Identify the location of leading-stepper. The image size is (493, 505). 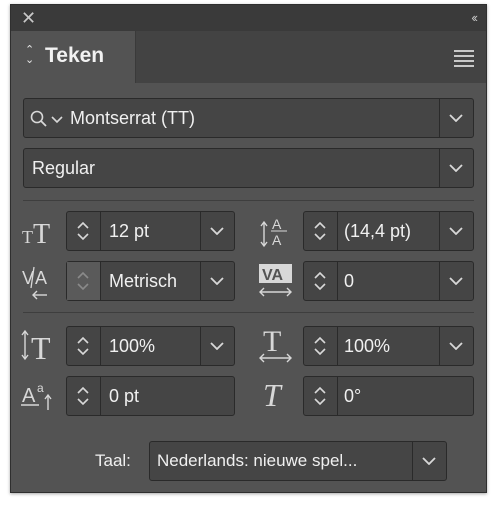
(321, 231).